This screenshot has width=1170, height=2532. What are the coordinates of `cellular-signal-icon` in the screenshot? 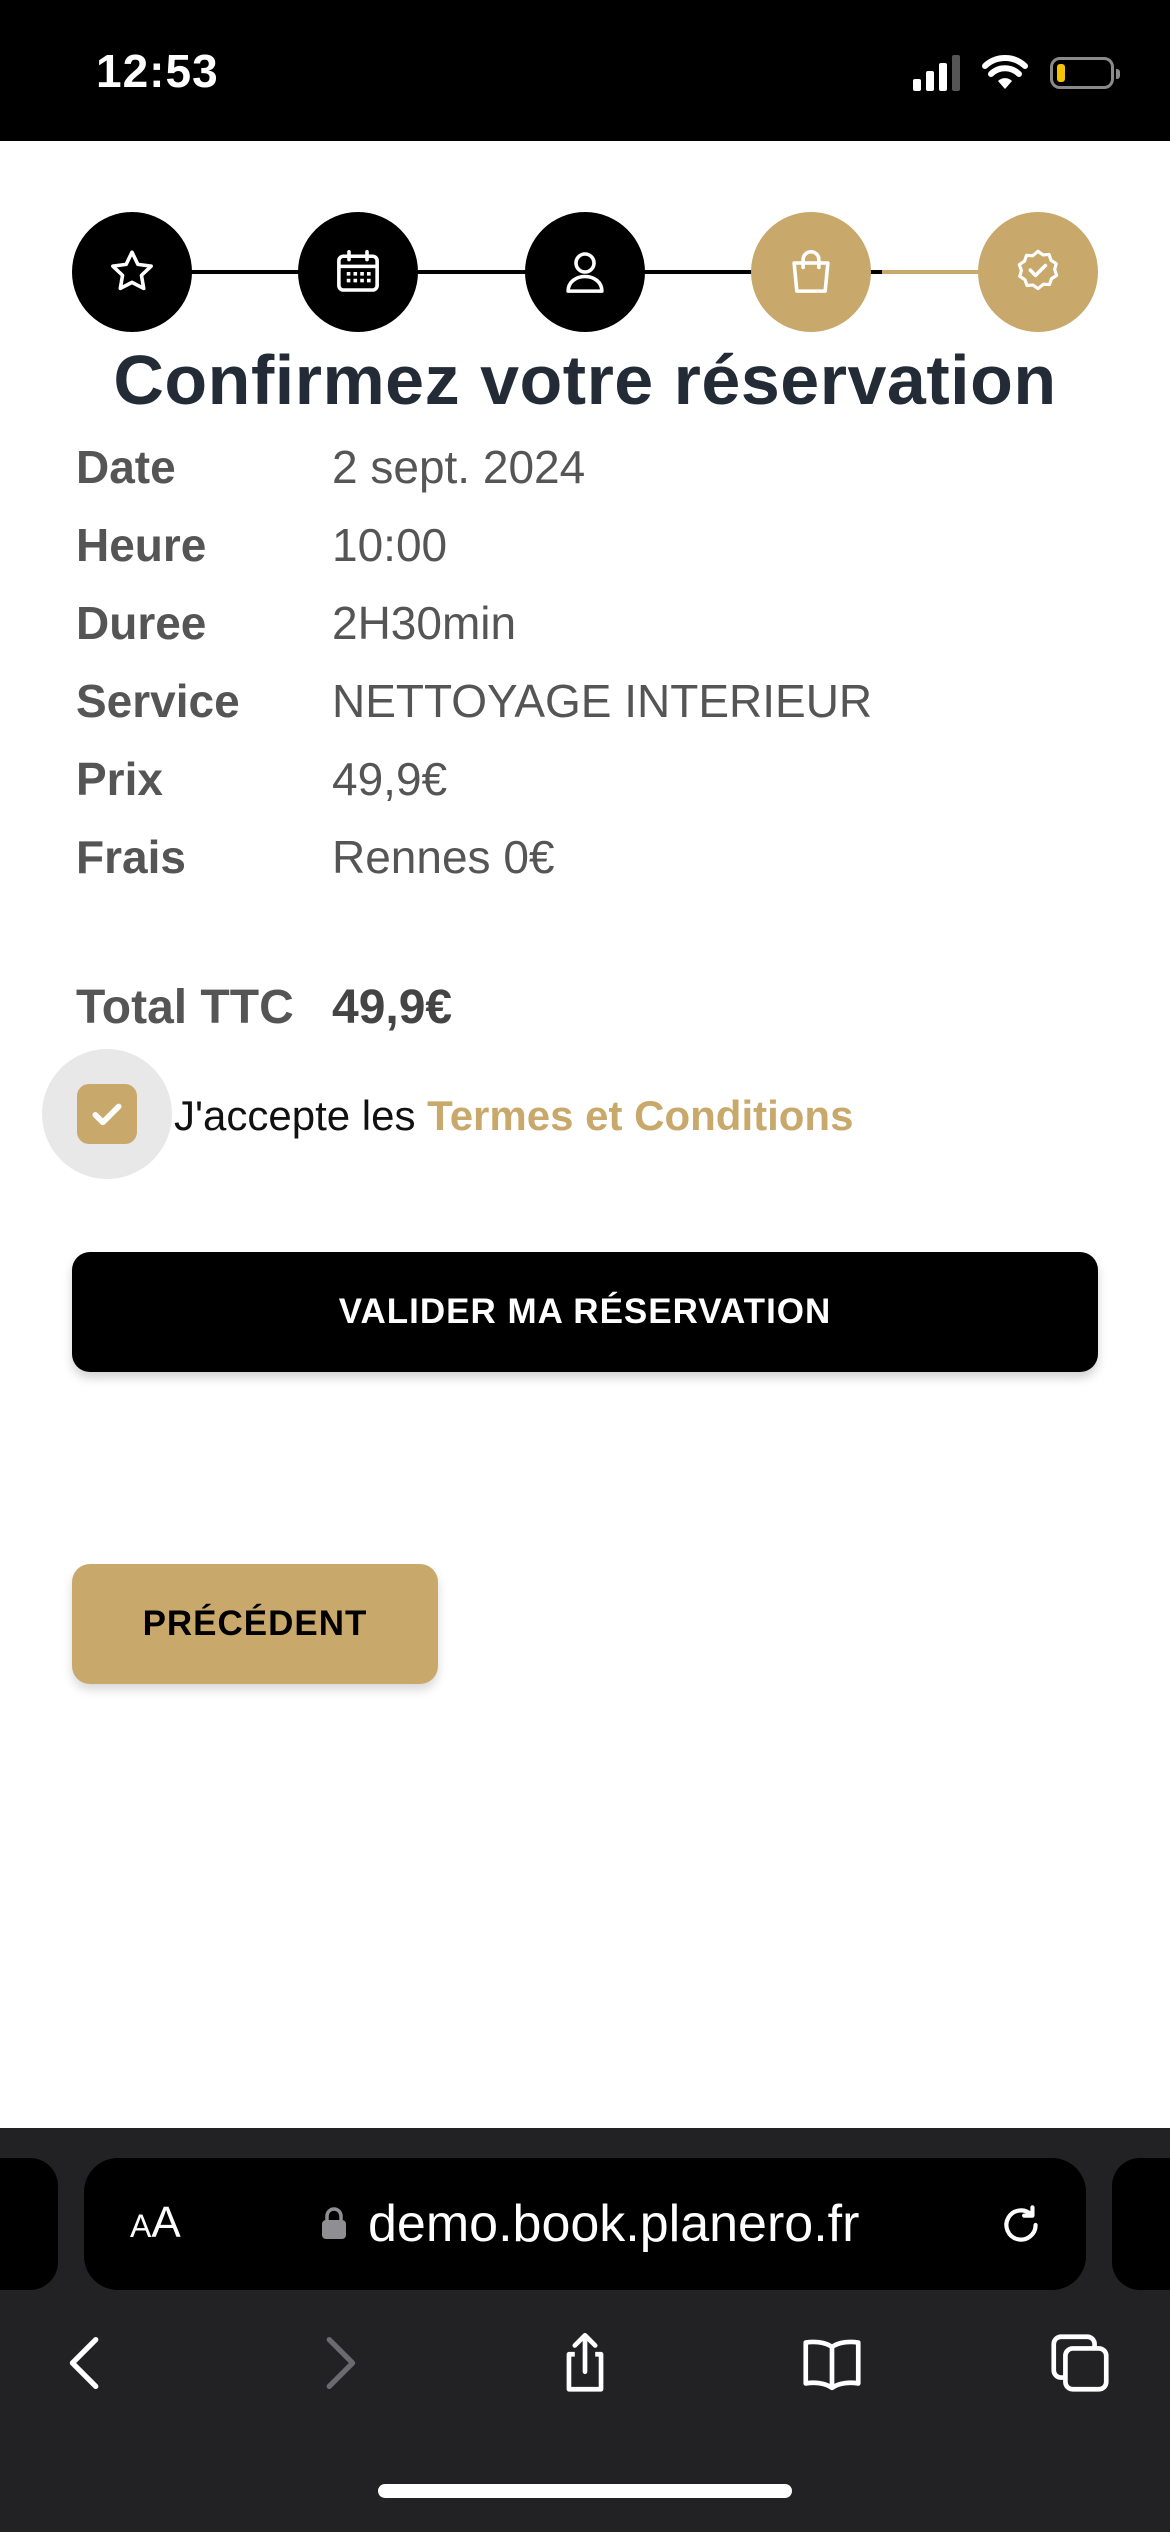 It's located at (936, 73).